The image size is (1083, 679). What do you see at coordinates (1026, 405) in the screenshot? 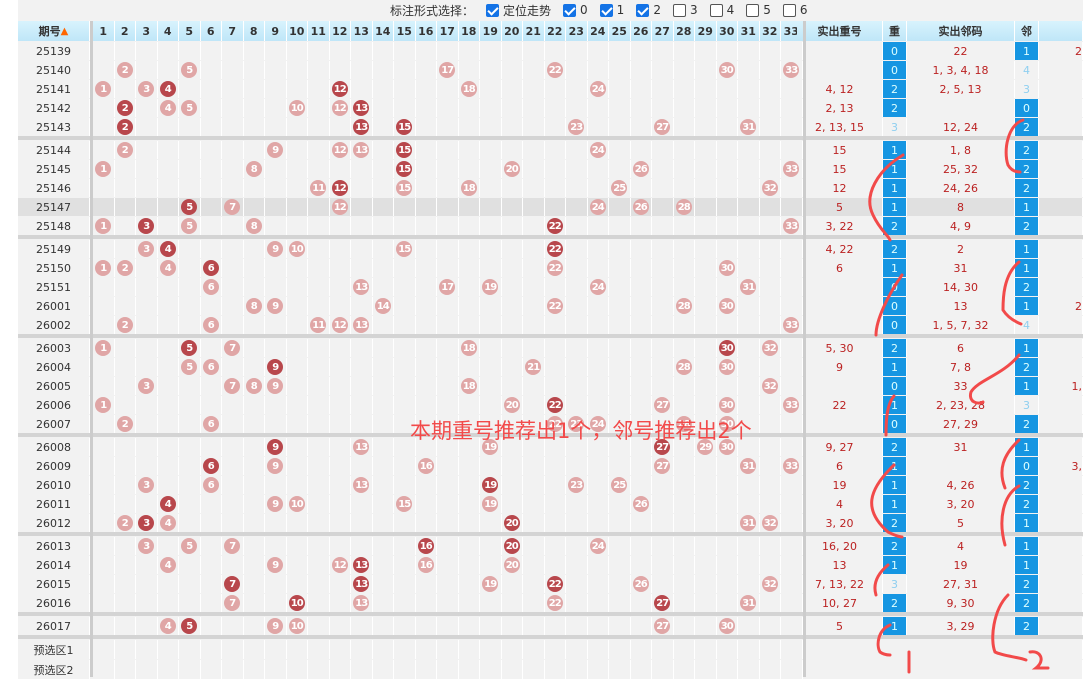
I see `adjacent-count-value: 3` at bounding box center [1026, 405].